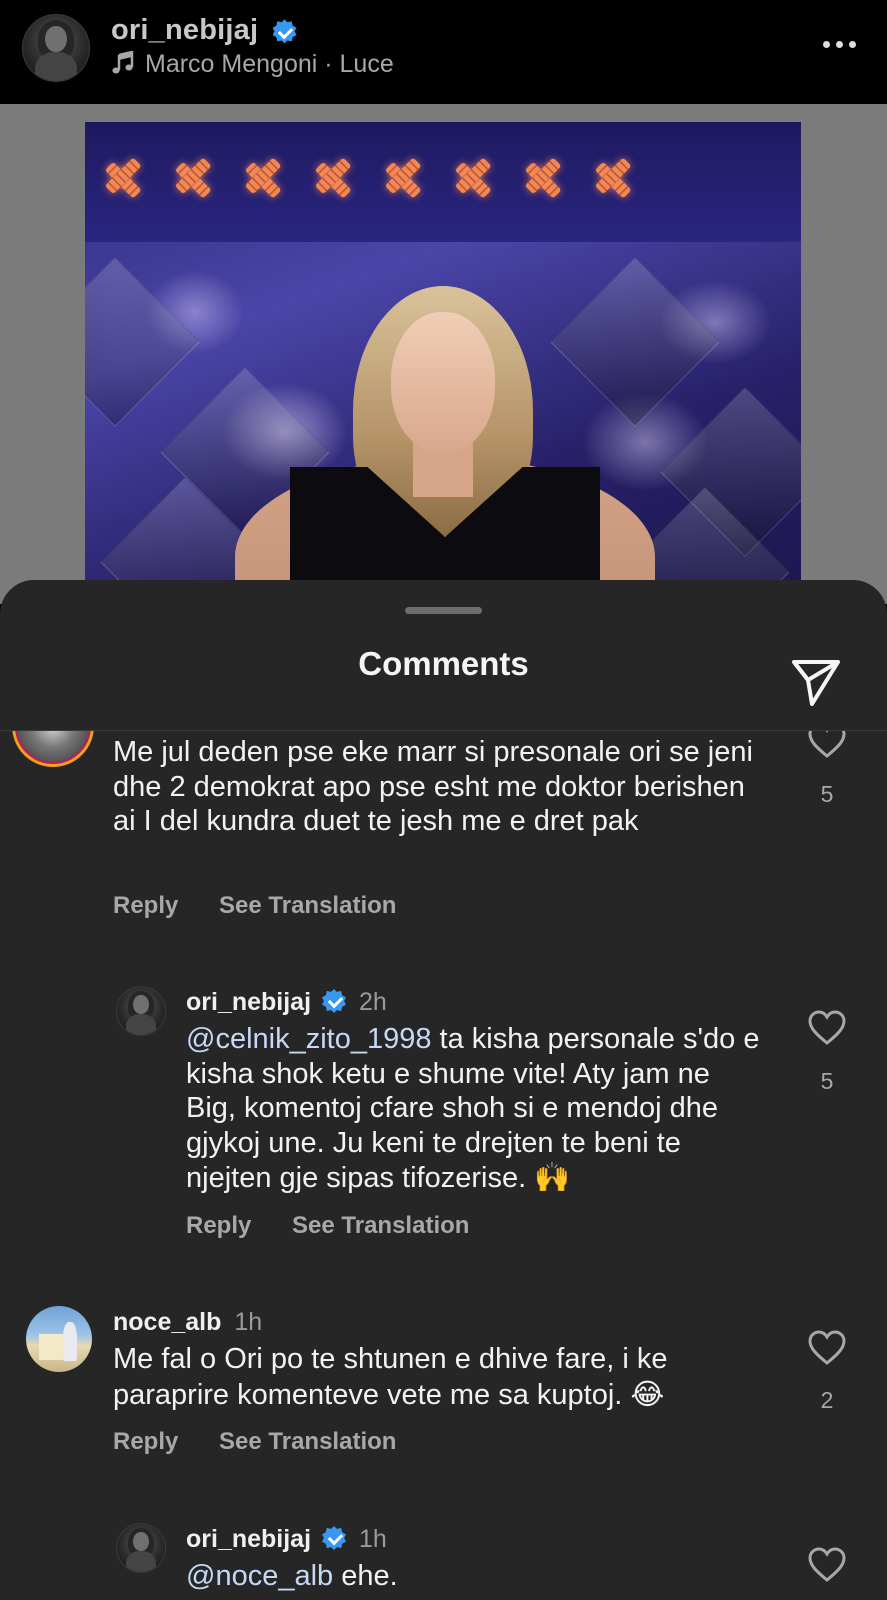  What do you see at coordinates (259, 1576) in the screenshot?
I see `mention-link: @noce_alb` at bounding box center [259, 1576].